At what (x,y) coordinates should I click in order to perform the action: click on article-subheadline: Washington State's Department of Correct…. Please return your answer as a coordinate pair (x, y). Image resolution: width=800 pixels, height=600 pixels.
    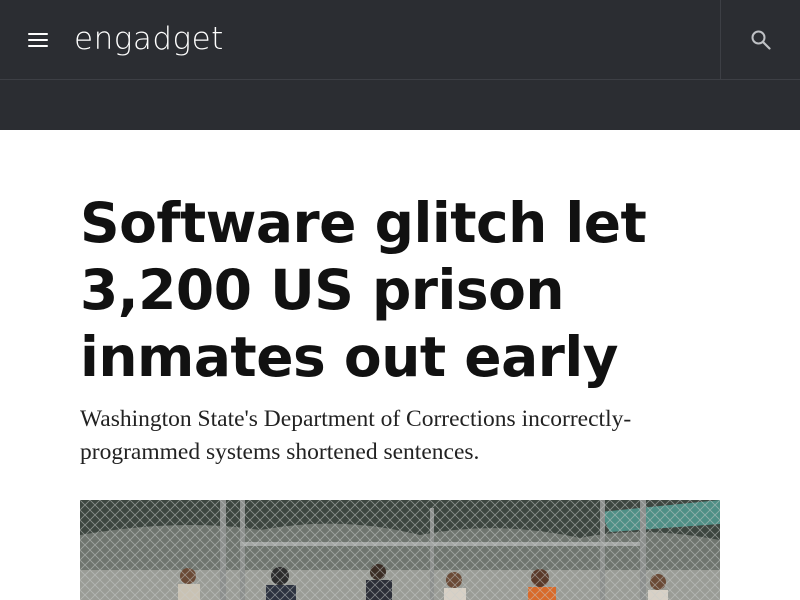
    Looking at the image, I should click on (356, 435).